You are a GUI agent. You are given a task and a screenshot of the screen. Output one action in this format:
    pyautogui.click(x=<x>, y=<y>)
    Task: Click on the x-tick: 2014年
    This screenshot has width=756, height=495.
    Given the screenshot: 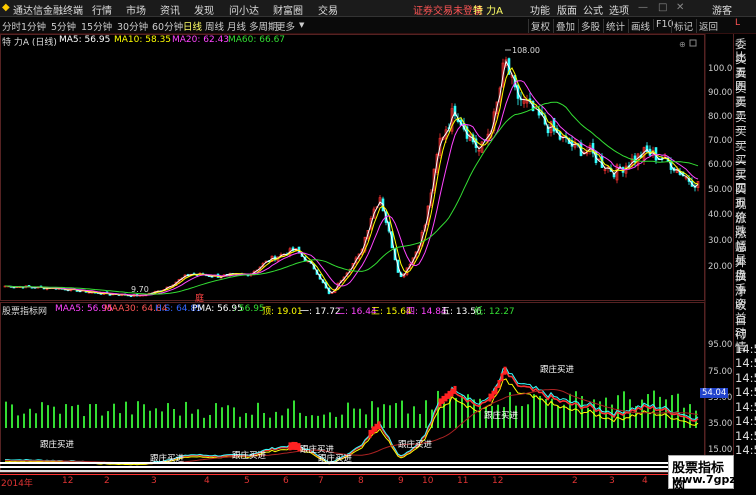 What is the action you would take?
    pyautogui.click(x=17, y=484)
    